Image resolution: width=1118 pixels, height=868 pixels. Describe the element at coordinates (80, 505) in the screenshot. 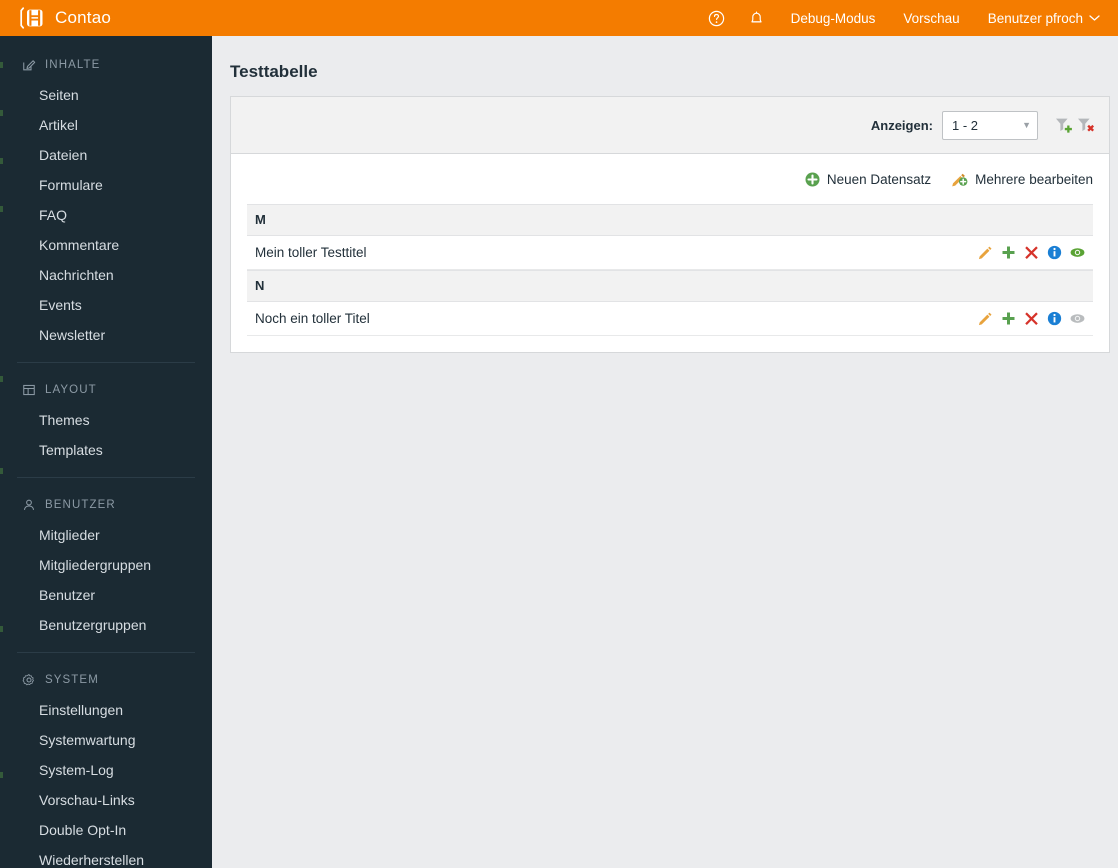

I see `sidebar-group-label: BENUTZER` at that location.